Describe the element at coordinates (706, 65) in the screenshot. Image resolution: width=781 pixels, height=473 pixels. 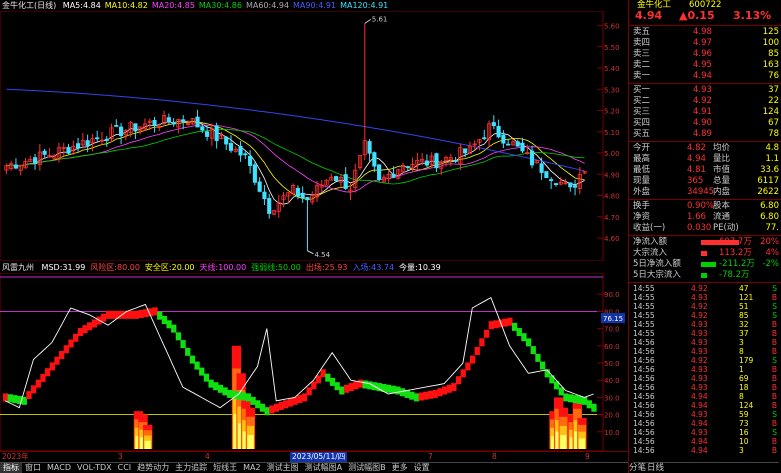
I see `sell-level: 卖二 4.95 163` at that location.